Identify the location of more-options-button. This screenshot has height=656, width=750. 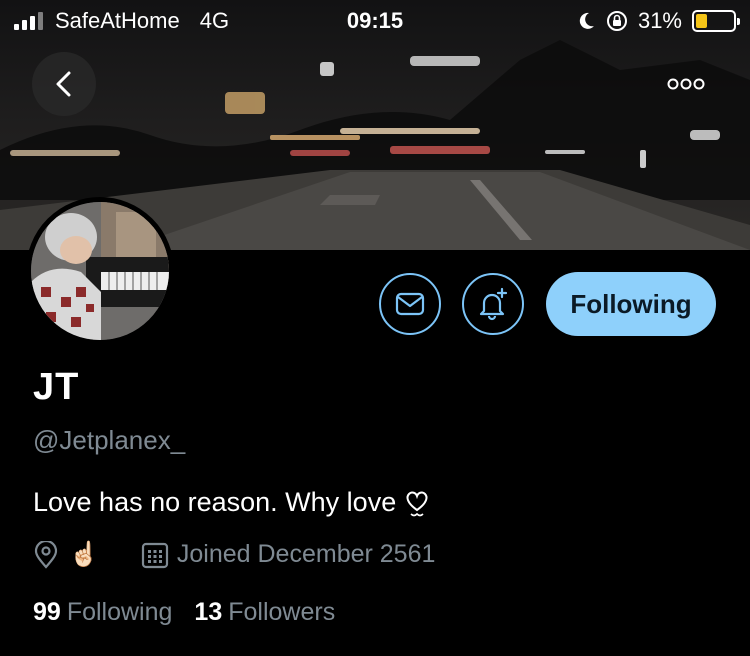
(686, 84).